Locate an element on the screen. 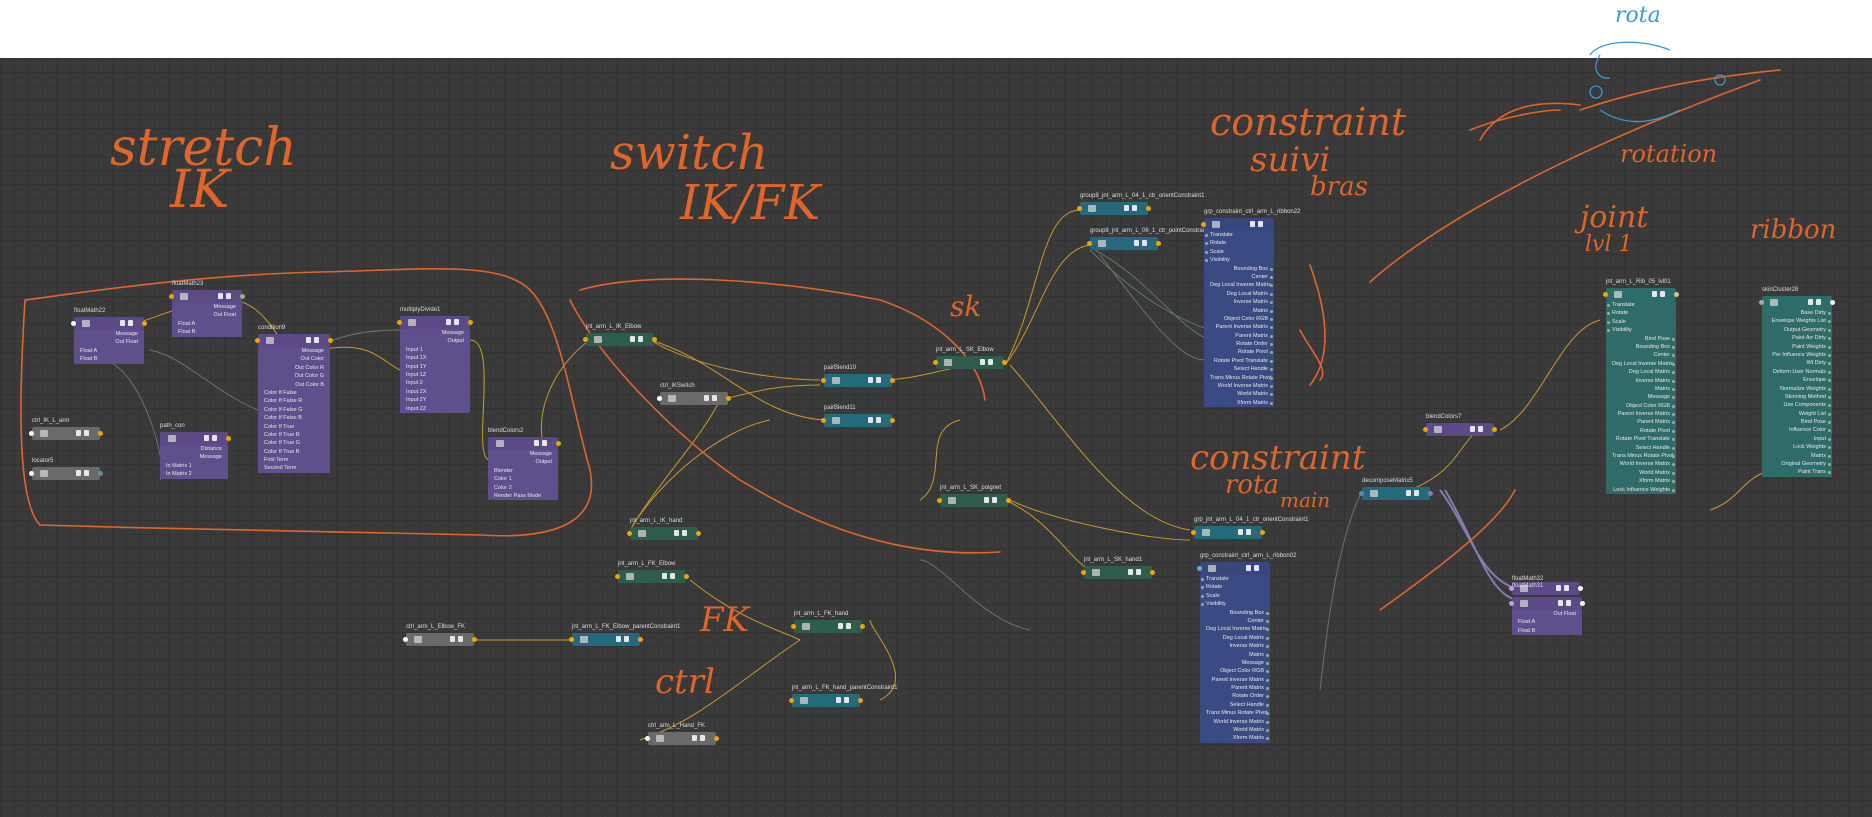 Image resolution: width=1872 pixels, height=817 pixels. attr: Visibility is located at coordinates (1641, 330).